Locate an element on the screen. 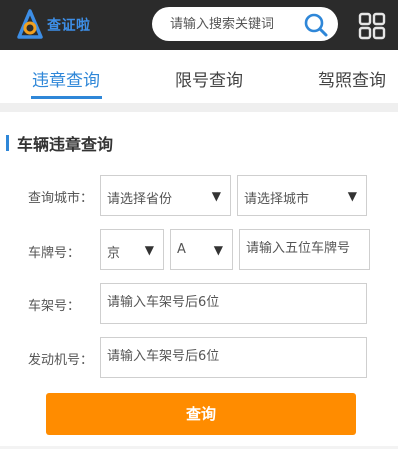  section-title: 车辆违章查询 is located at coordinates (65, 144).